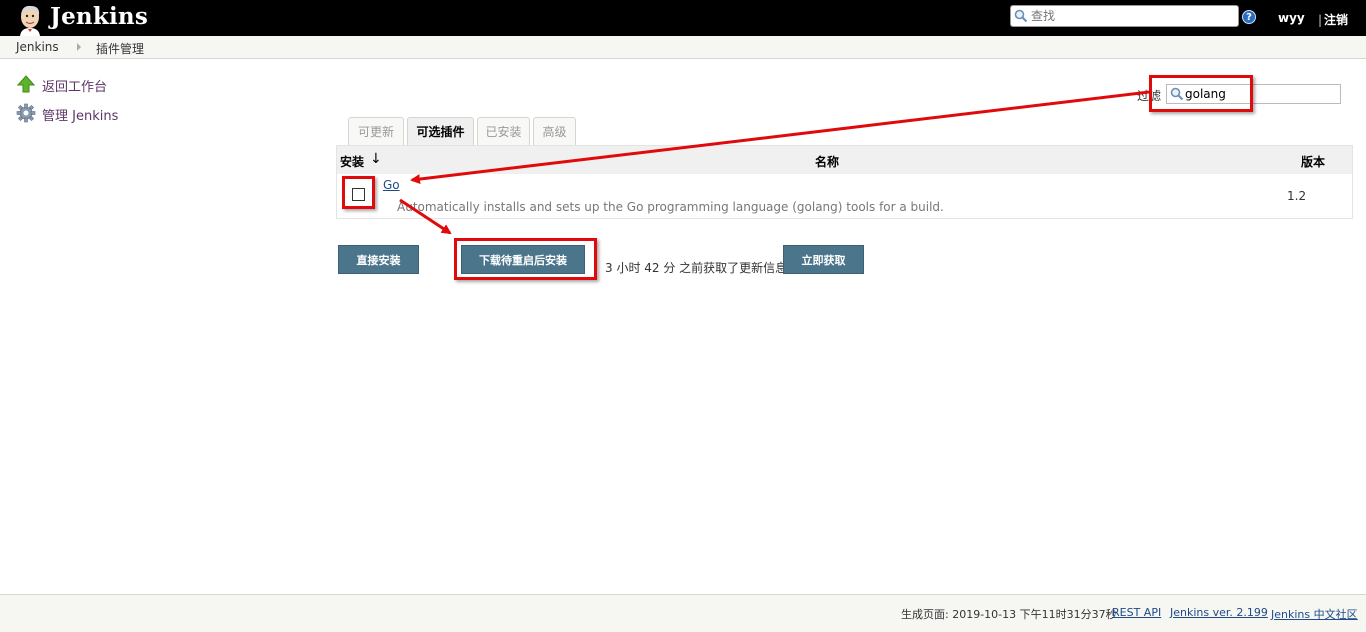 The height and width of the screenshot is (632, 1366). I want to click on footer-generated-time: 生成页面: 2019-10-13 下午11时31分37秒, so click(1009, 614).